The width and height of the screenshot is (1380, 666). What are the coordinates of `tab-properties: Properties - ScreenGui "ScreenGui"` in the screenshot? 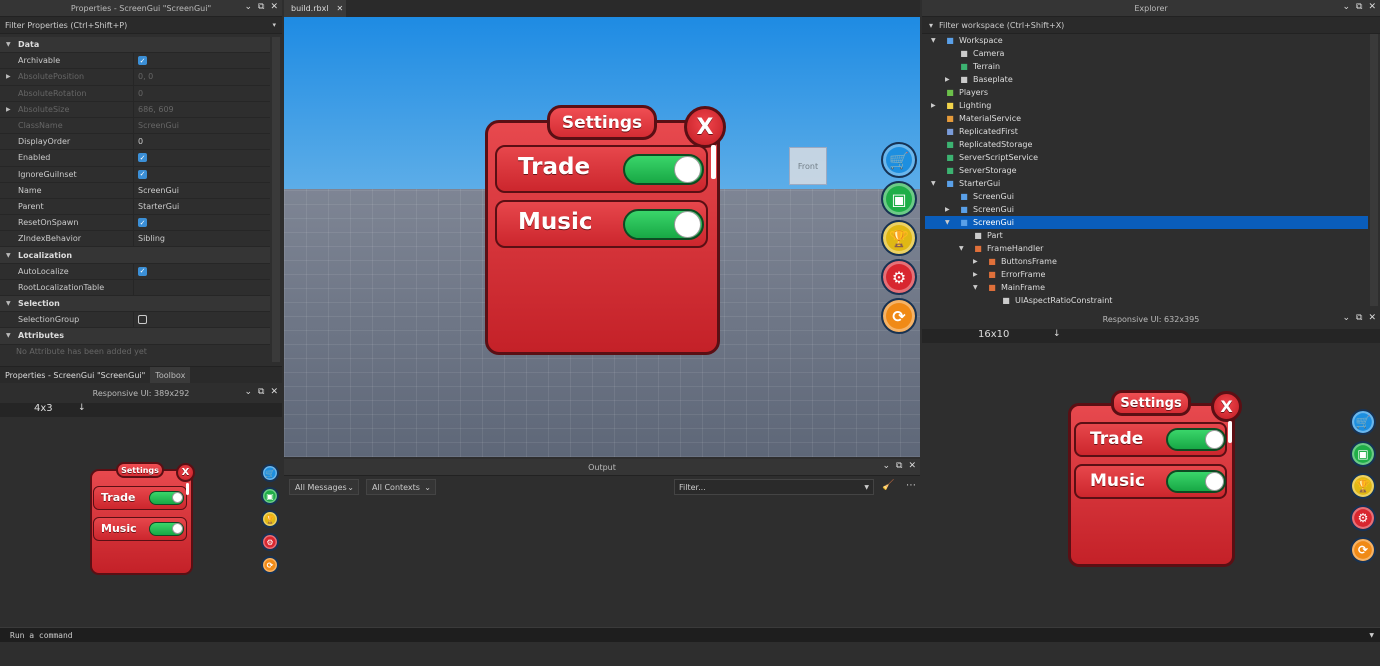 It's located at (75, 375).